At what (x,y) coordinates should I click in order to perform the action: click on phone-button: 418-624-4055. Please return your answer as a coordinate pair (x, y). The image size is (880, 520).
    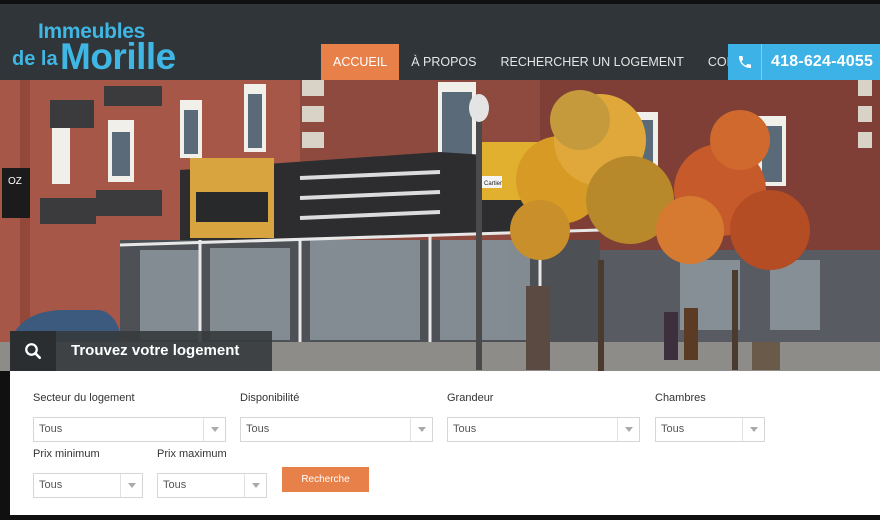
    Looking at the image, I should click on (804, 62).